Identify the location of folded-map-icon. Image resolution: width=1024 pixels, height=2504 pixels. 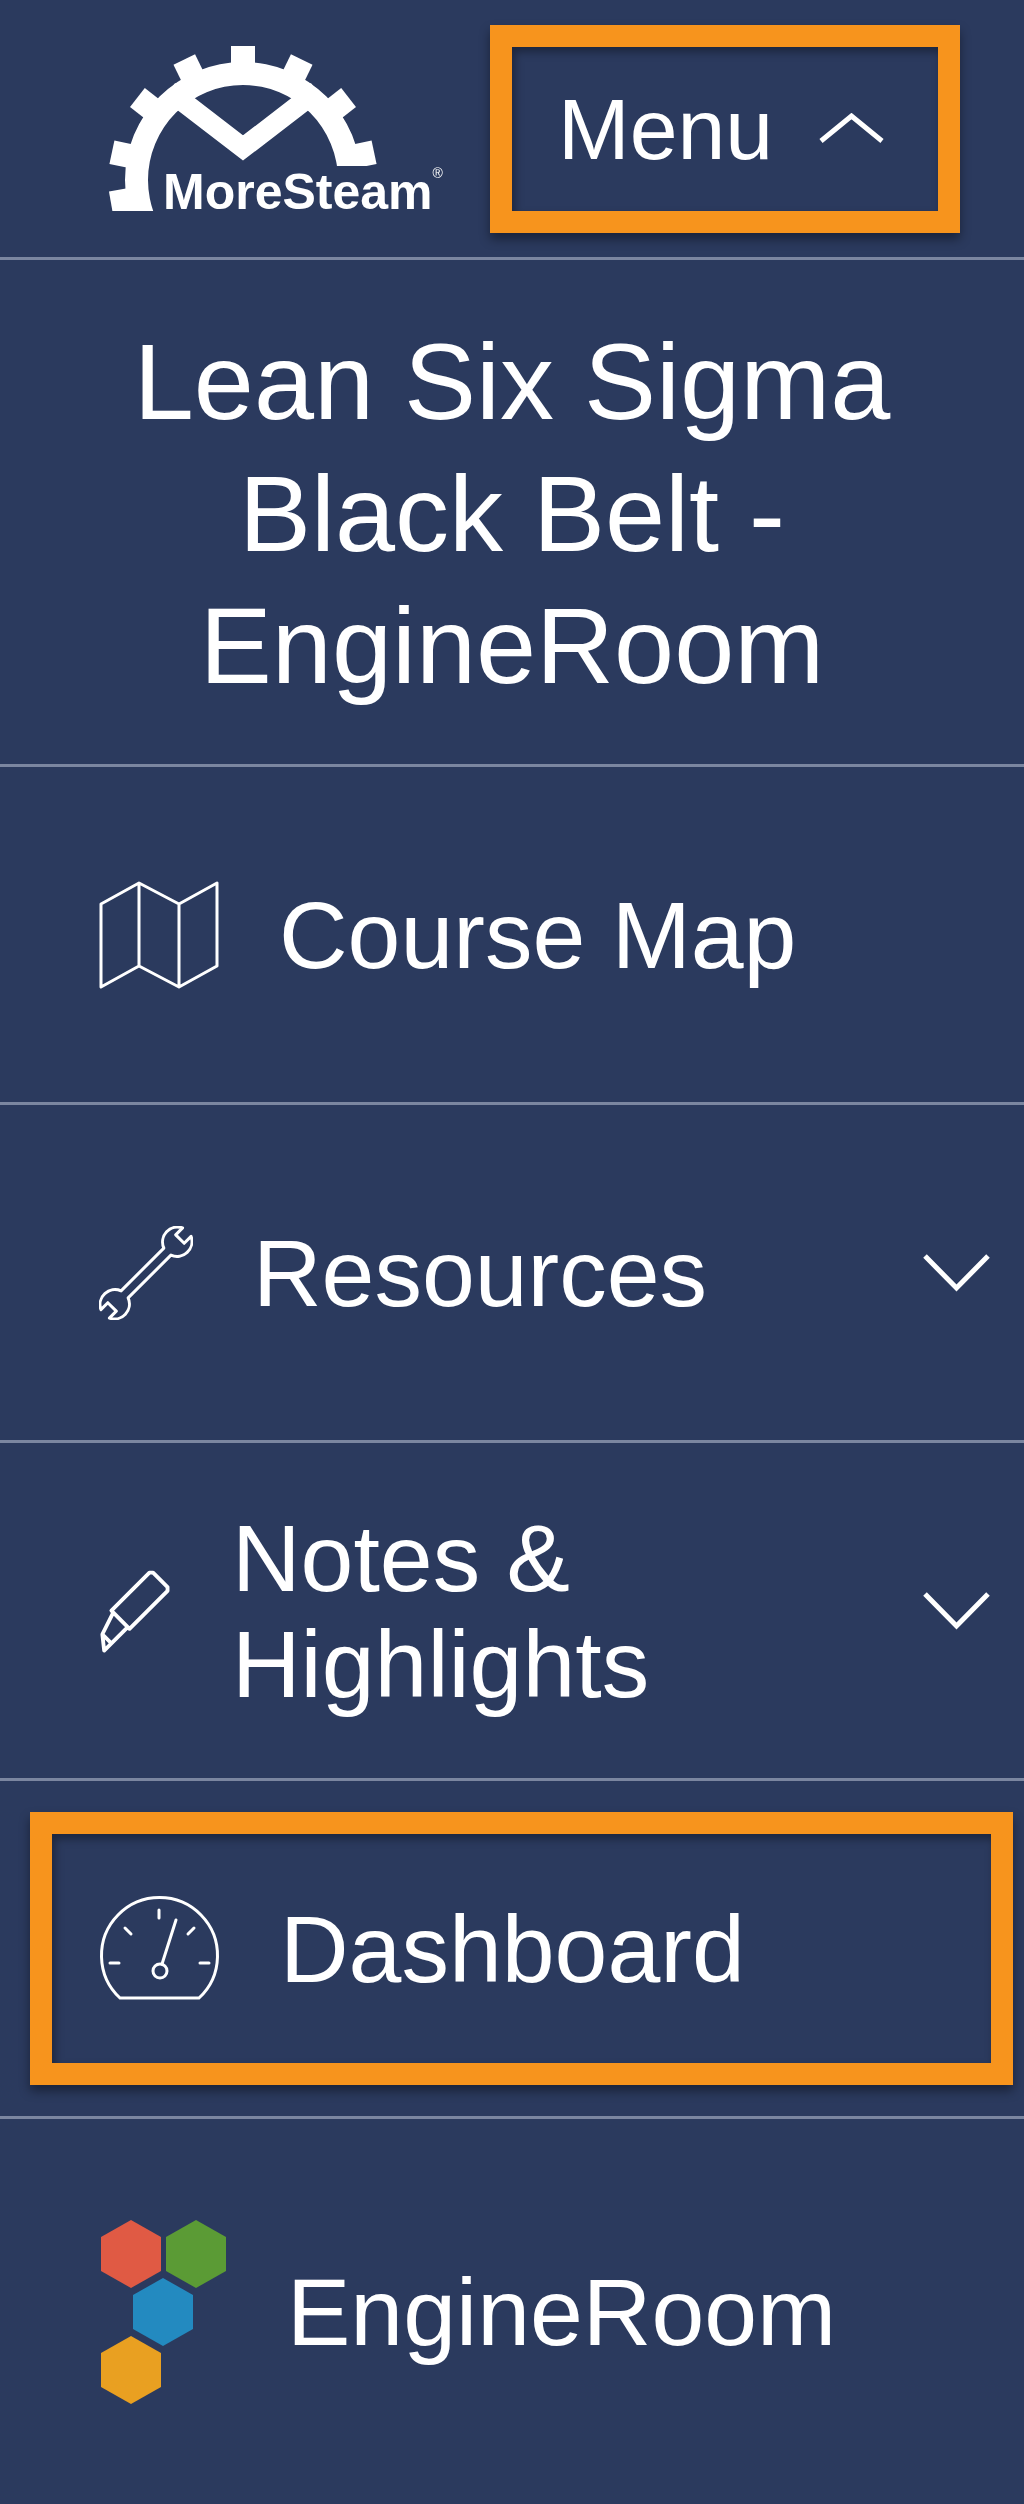
(159, 934).